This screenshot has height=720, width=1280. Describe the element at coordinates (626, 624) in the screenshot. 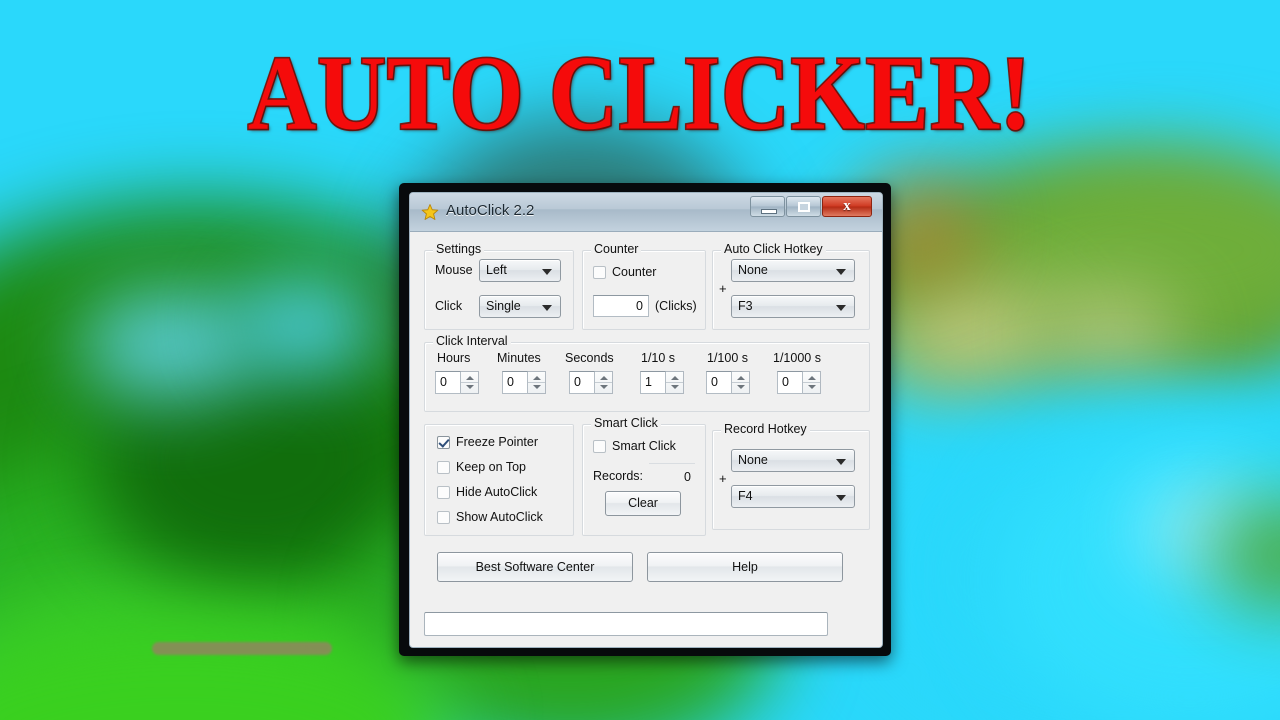

I see `status-input` at that location.